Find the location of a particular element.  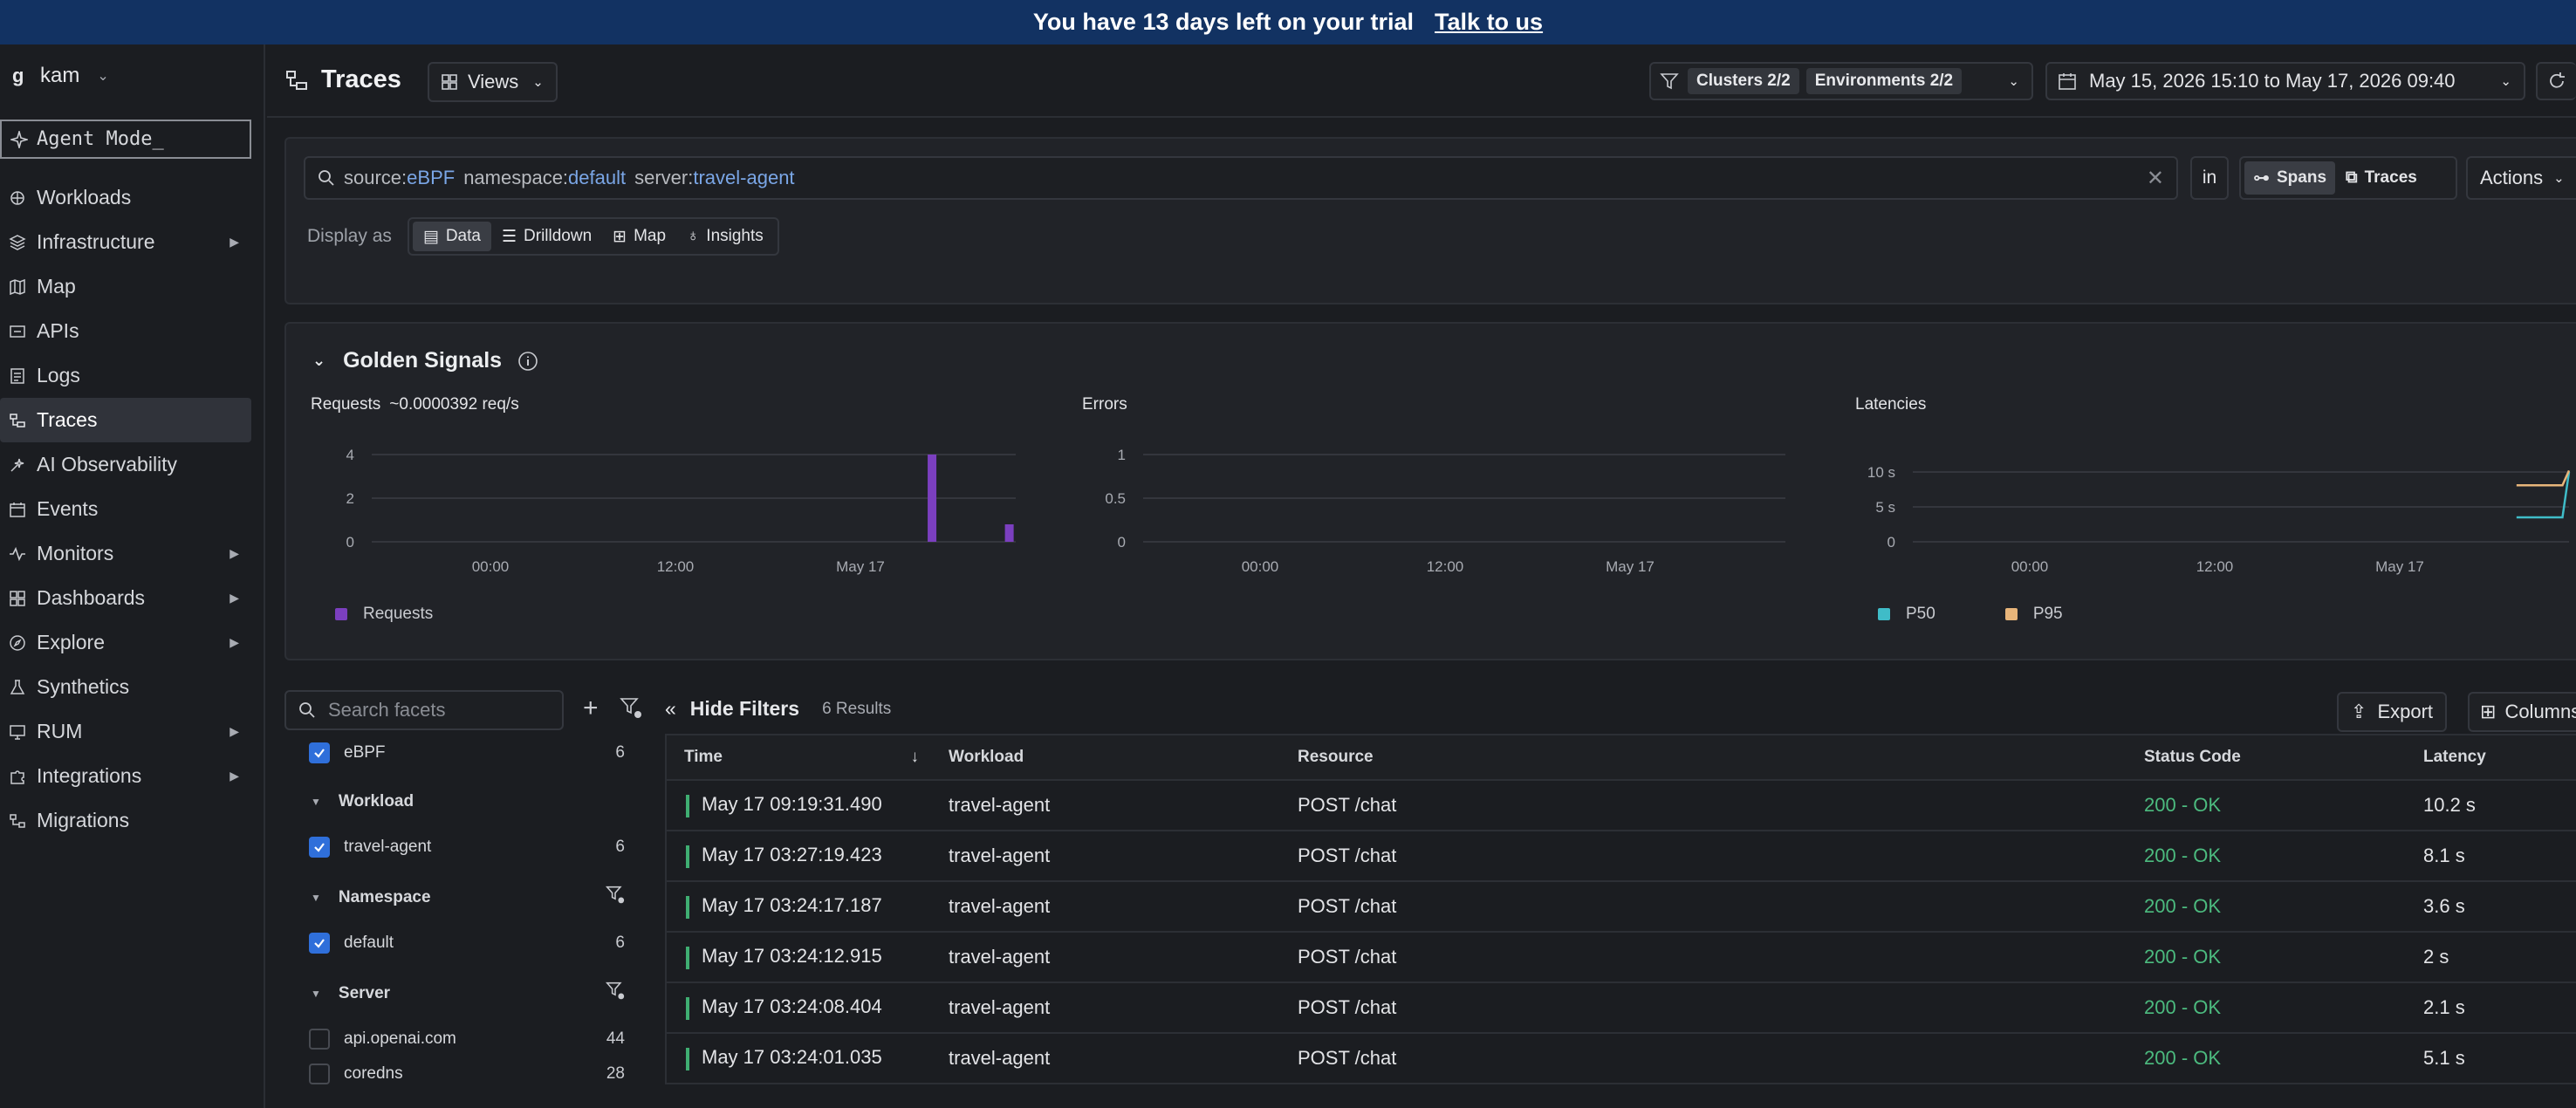

cell-resource: POST /chat is located at coordinates (1703, 1058).